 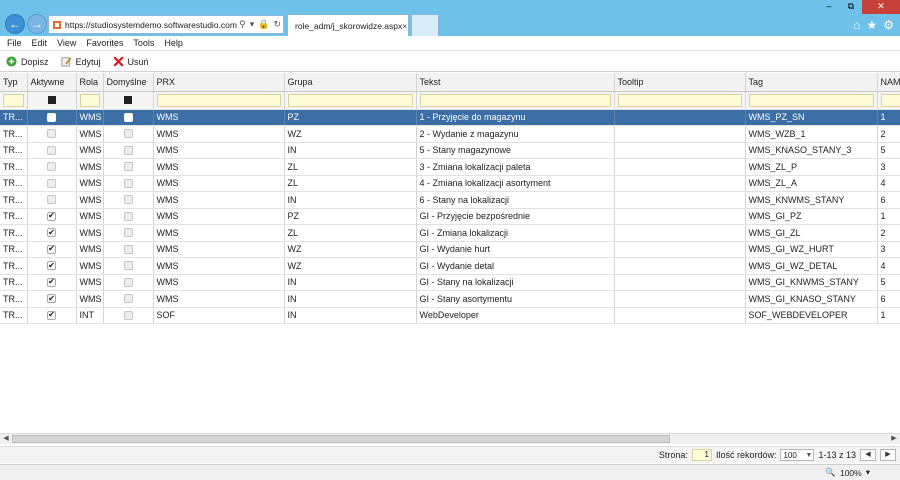 What do you see at coordinates (890, 100) in the screenshot?
I see `filter-input-name` at bounding box center [890, 100].